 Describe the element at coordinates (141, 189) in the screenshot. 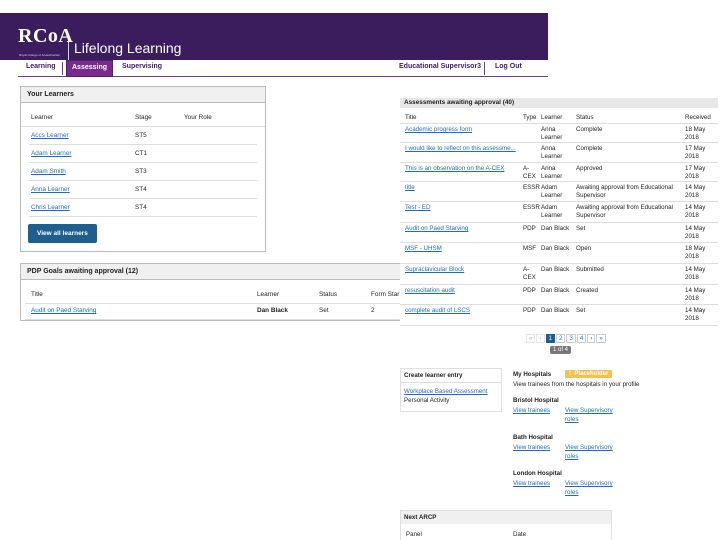

I see `learner-stage: ST4` at that location.